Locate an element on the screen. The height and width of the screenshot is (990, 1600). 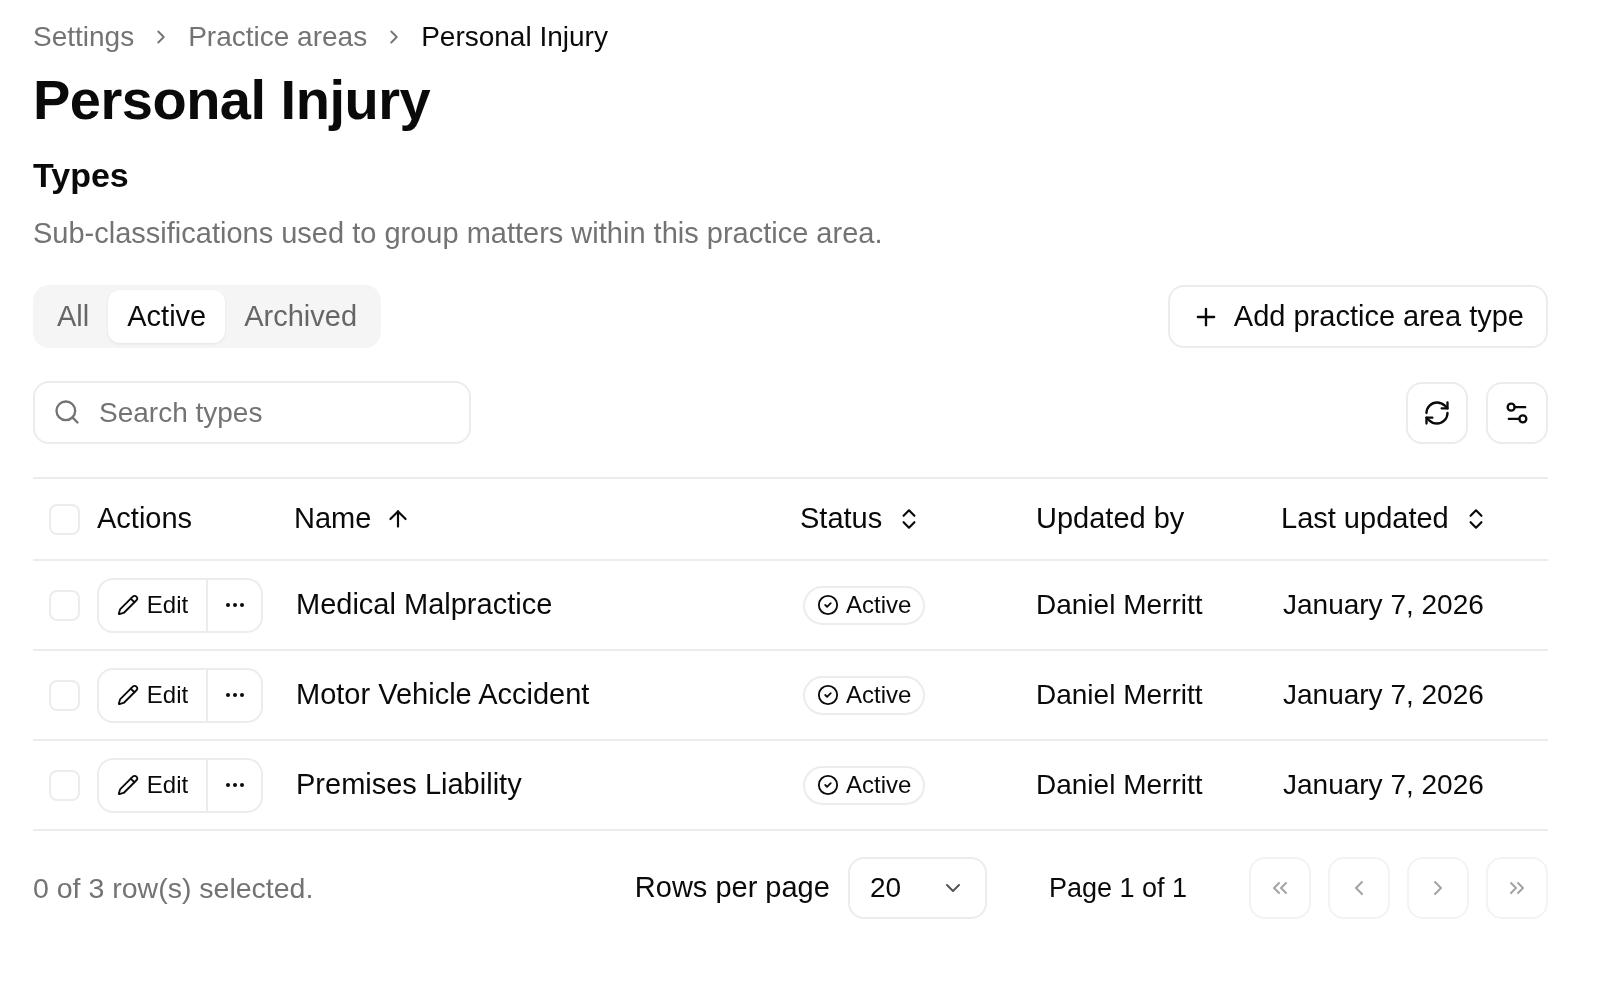
page-indicator: Page 1 of 1 is located at coordinates (1117, 888).